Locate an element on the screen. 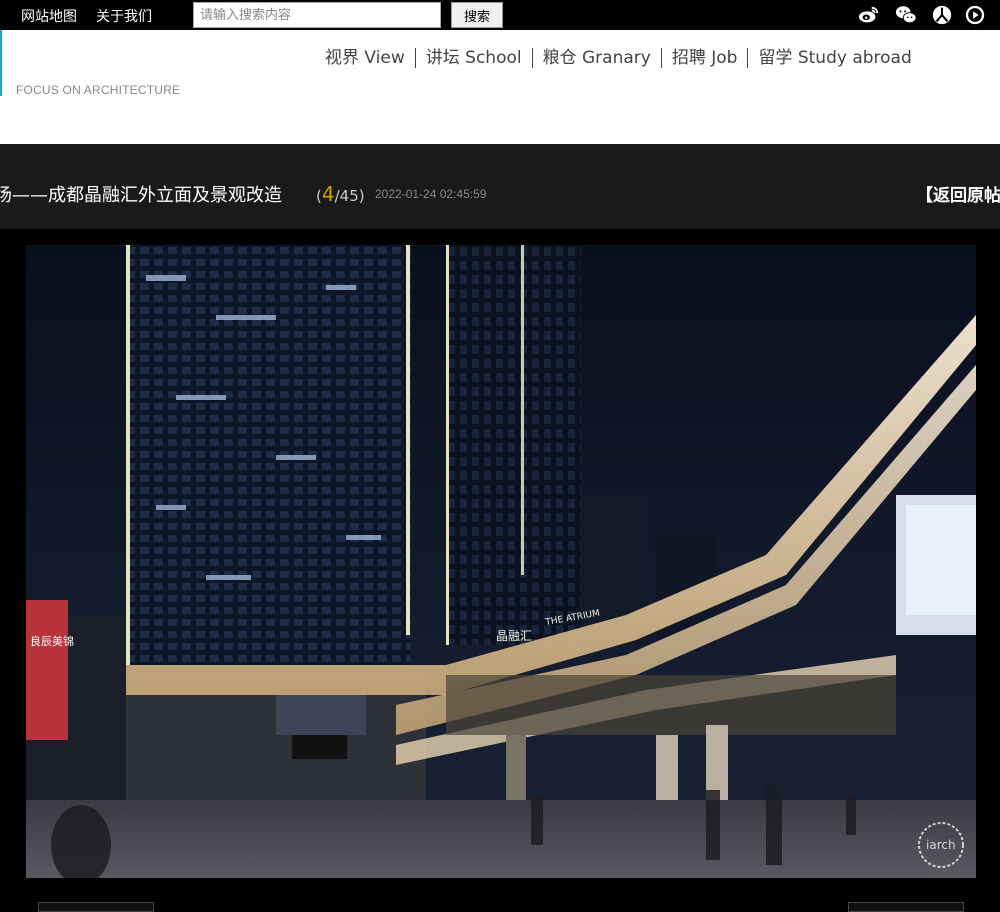  svg-text: iarch is located at coordinates (941, 845).